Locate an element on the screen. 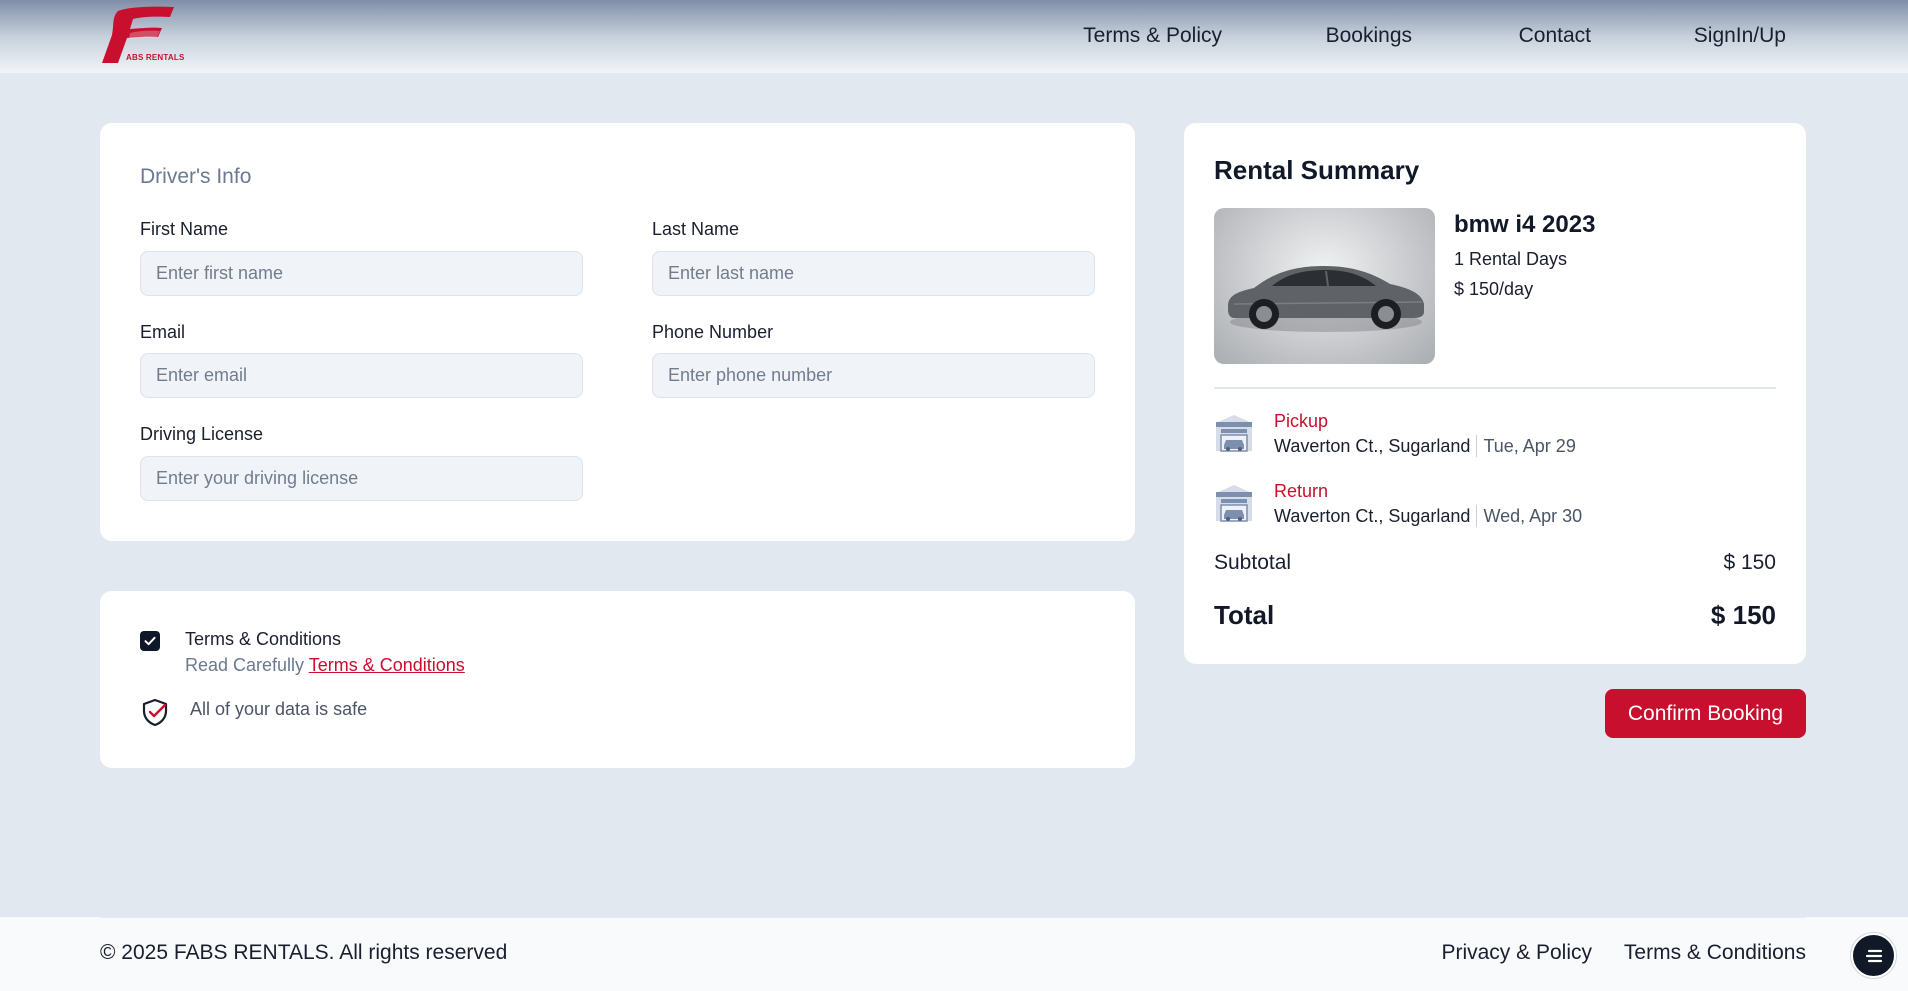 This screenshot has height=991, width=1908. last-name-label: Last Name is located at coordinates (696, 229).